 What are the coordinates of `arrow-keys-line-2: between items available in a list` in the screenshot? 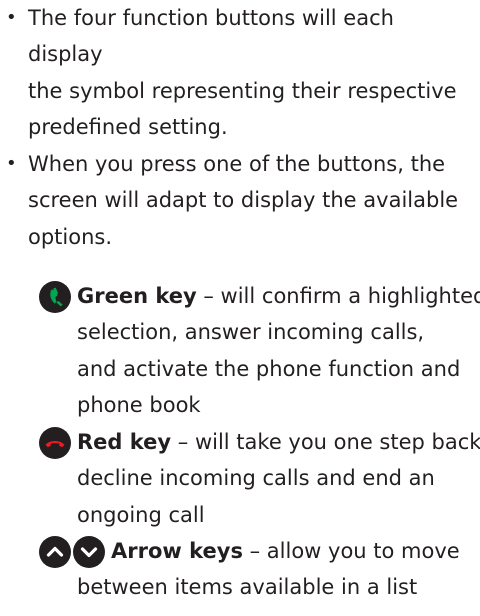 It's located at (247, 587).